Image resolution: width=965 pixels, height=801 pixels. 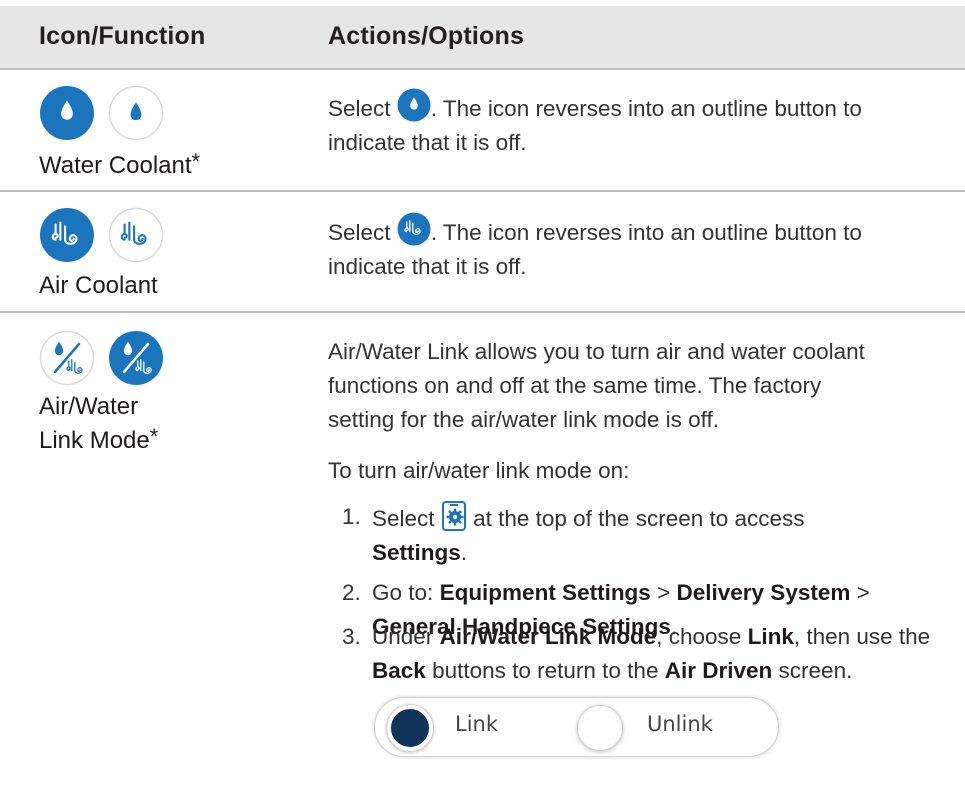 I want to click on step-number: 3., so click(x=351, y=636).